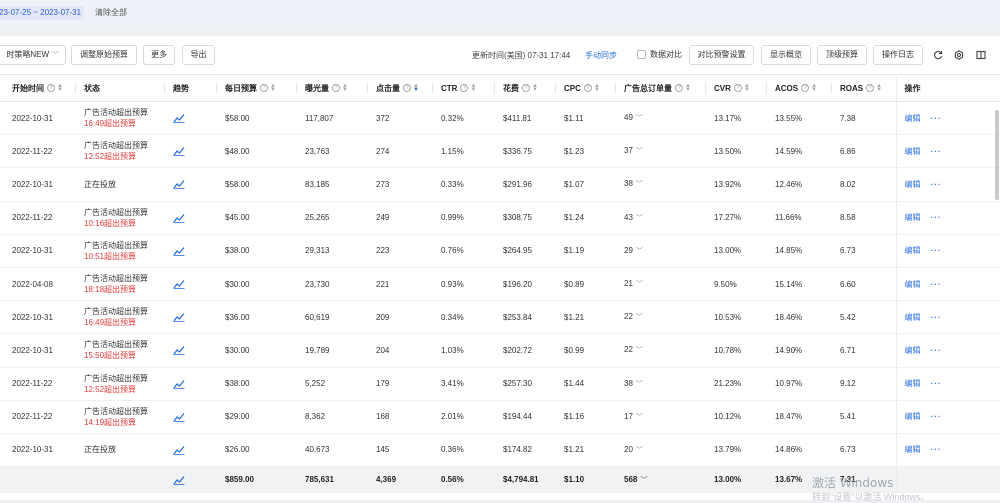 This screenshot has height=503, width=1000. Describe the element at coordinates (659, 54) in the screenshot. I see `data-compare-checkbox: 数据对比` at that location.